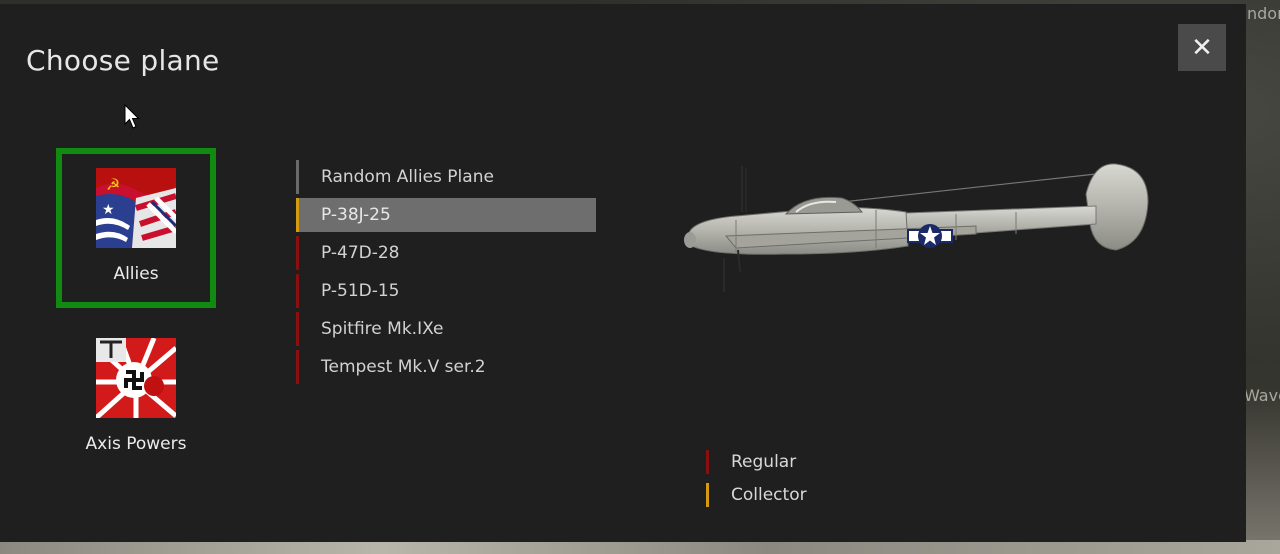  I want to click on plane-item-random: Random Allies Plane, so click(446, 177).